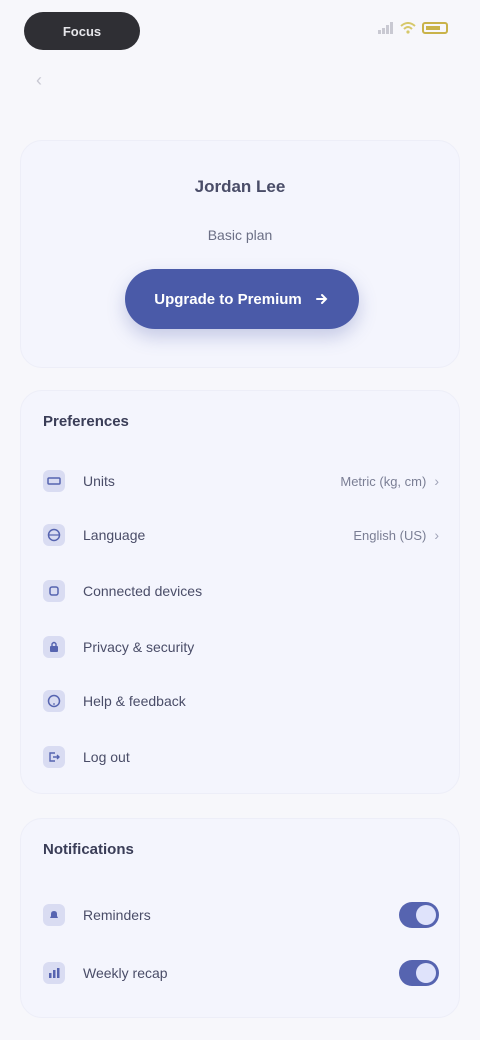 The image size is (480, 1040). What do you see at coordinates (385, 28) in the screenshot?
I see `signal-icon` at bounding box center [385, 28].